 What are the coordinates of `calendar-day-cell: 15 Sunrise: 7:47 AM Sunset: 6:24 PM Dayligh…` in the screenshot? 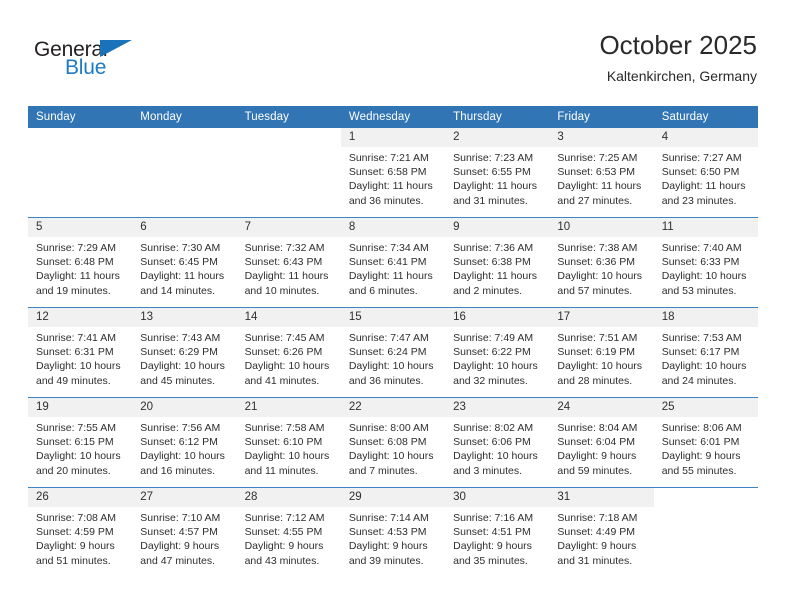 It's located at (393, 352).